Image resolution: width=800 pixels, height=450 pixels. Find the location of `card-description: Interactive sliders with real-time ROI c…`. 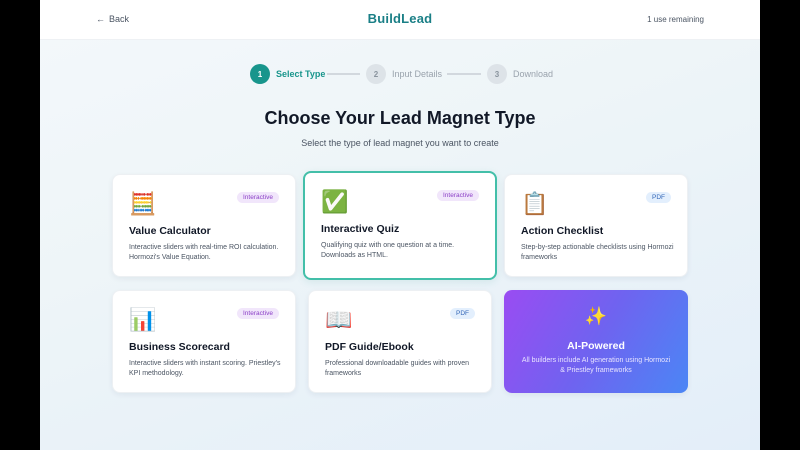

card-description: Interactive sliders with real-time ROI c… is located at coordinates (204, 252).